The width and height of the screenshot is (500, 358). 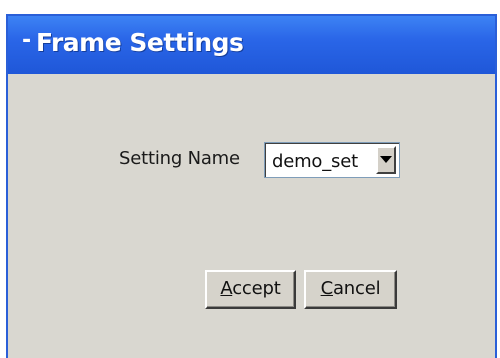 What do you see at coordinates (327, 288) in the screenshot?
I see `cancel-mnemonic: C` at bounding box center [327, 288].